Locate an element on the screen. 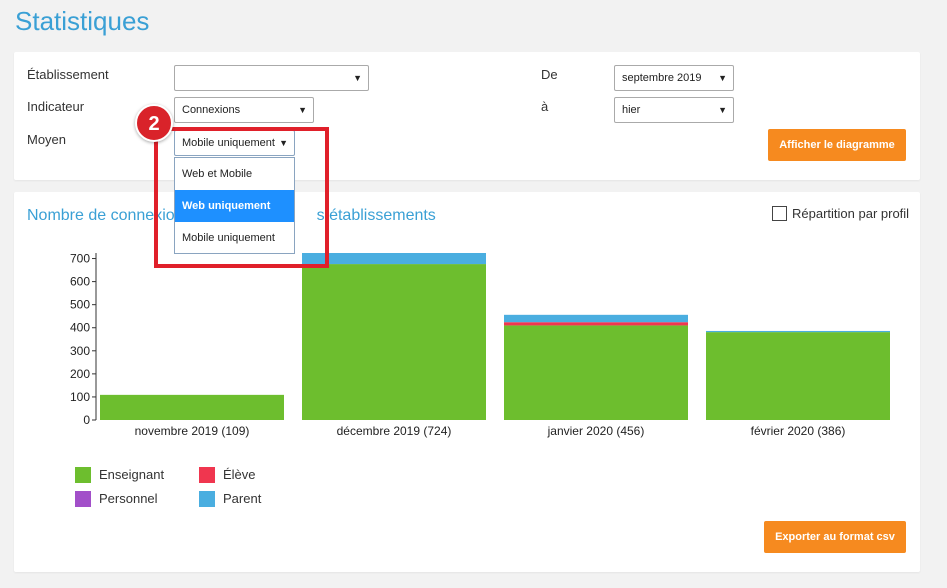 The image size is (947, 588). legend-swatch-personnel is located at coordinates (83, 499).